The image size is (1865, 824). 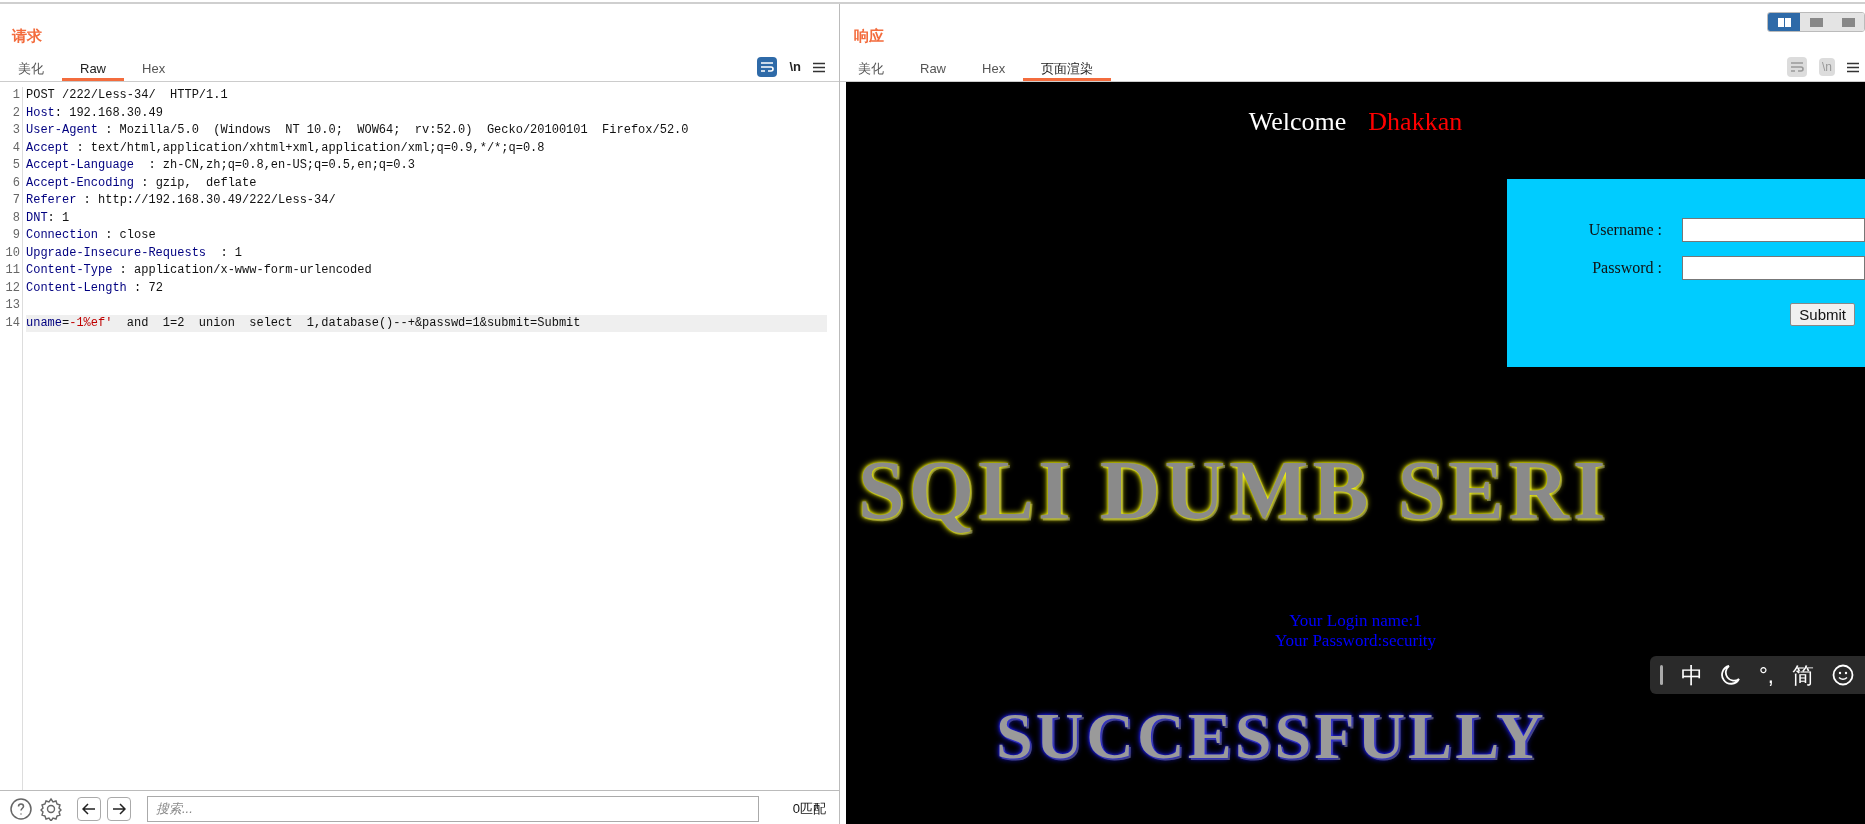 What do you see at coordinates (16, 200) in the screenshot?
I see `line-number: 7` at bounding box center [16, 200].